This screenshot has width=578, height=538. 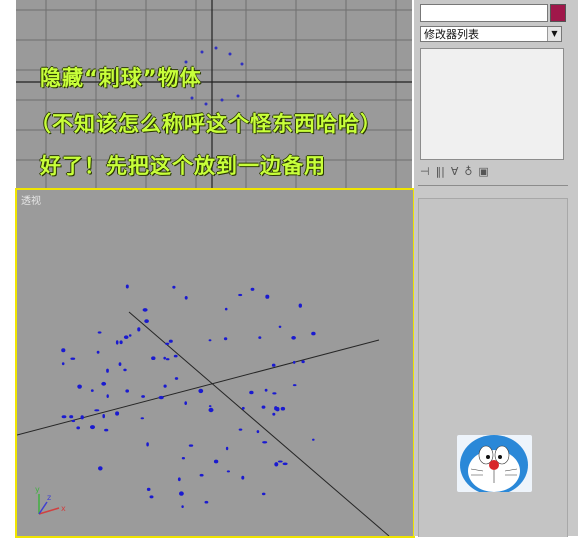 I want to click on modifier-list-label: 修改器列表, so click(x=451, y=34).